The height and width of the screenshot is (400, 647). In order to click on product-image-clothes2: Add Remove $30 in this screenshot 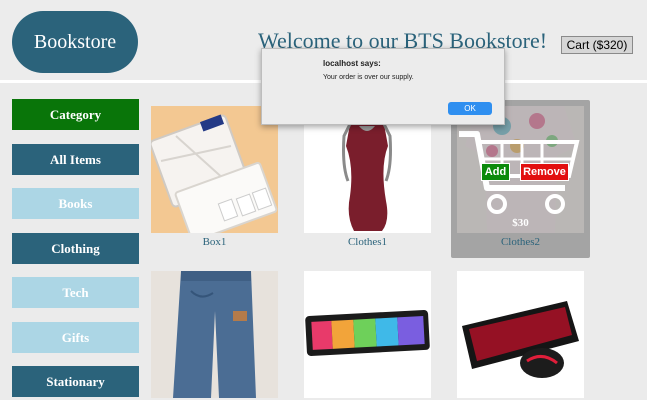, I will do `click(520, 169)`.